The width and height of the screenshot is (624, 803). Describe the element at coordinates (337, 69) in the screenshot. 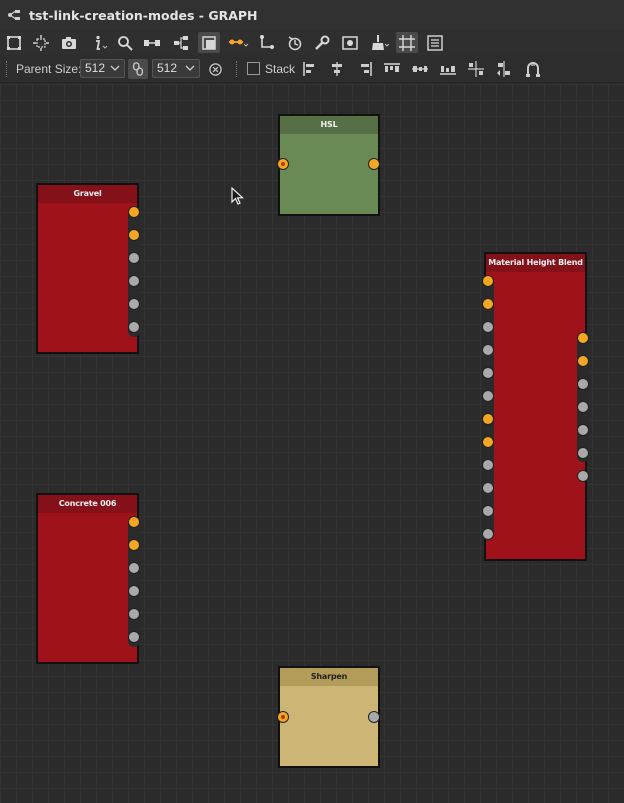

I see `align-center-button` at that location.